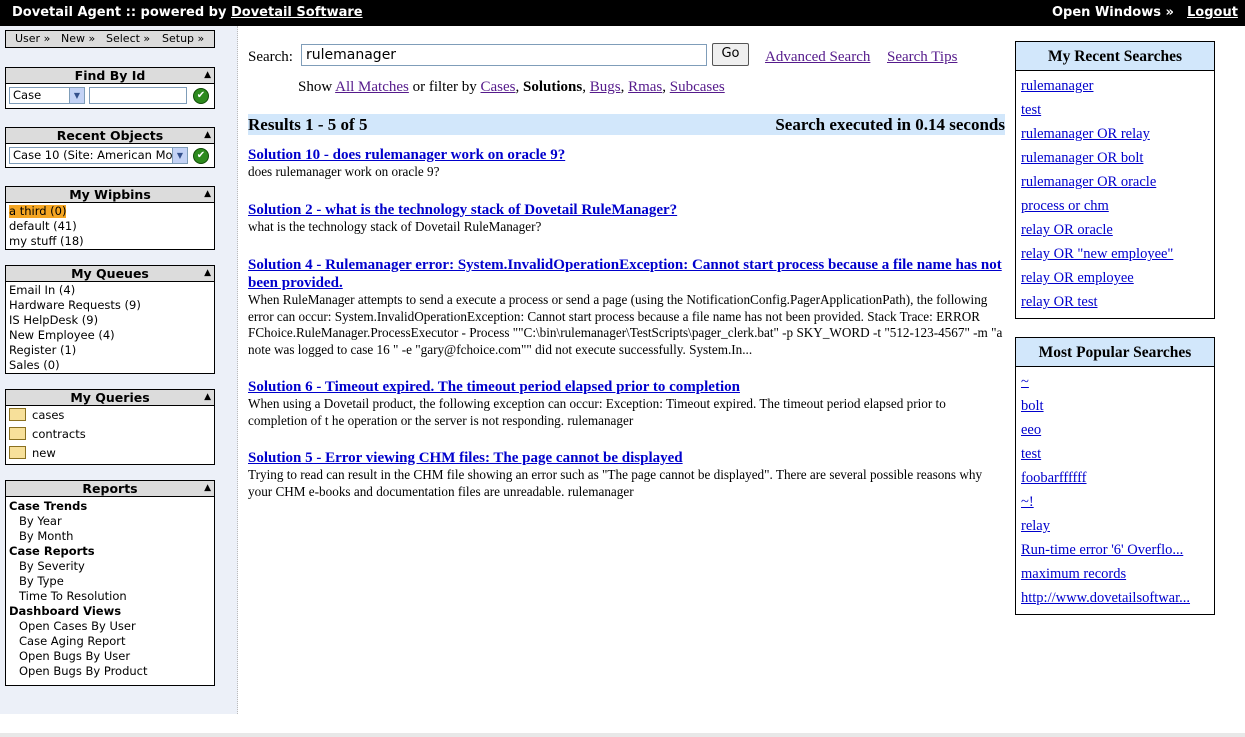 This screenshot has width=1245, height=737. What do you see at coordinates (110, 488) in the screenshot?
I see `reports-title: Reports` at bounding box center [110, 488].